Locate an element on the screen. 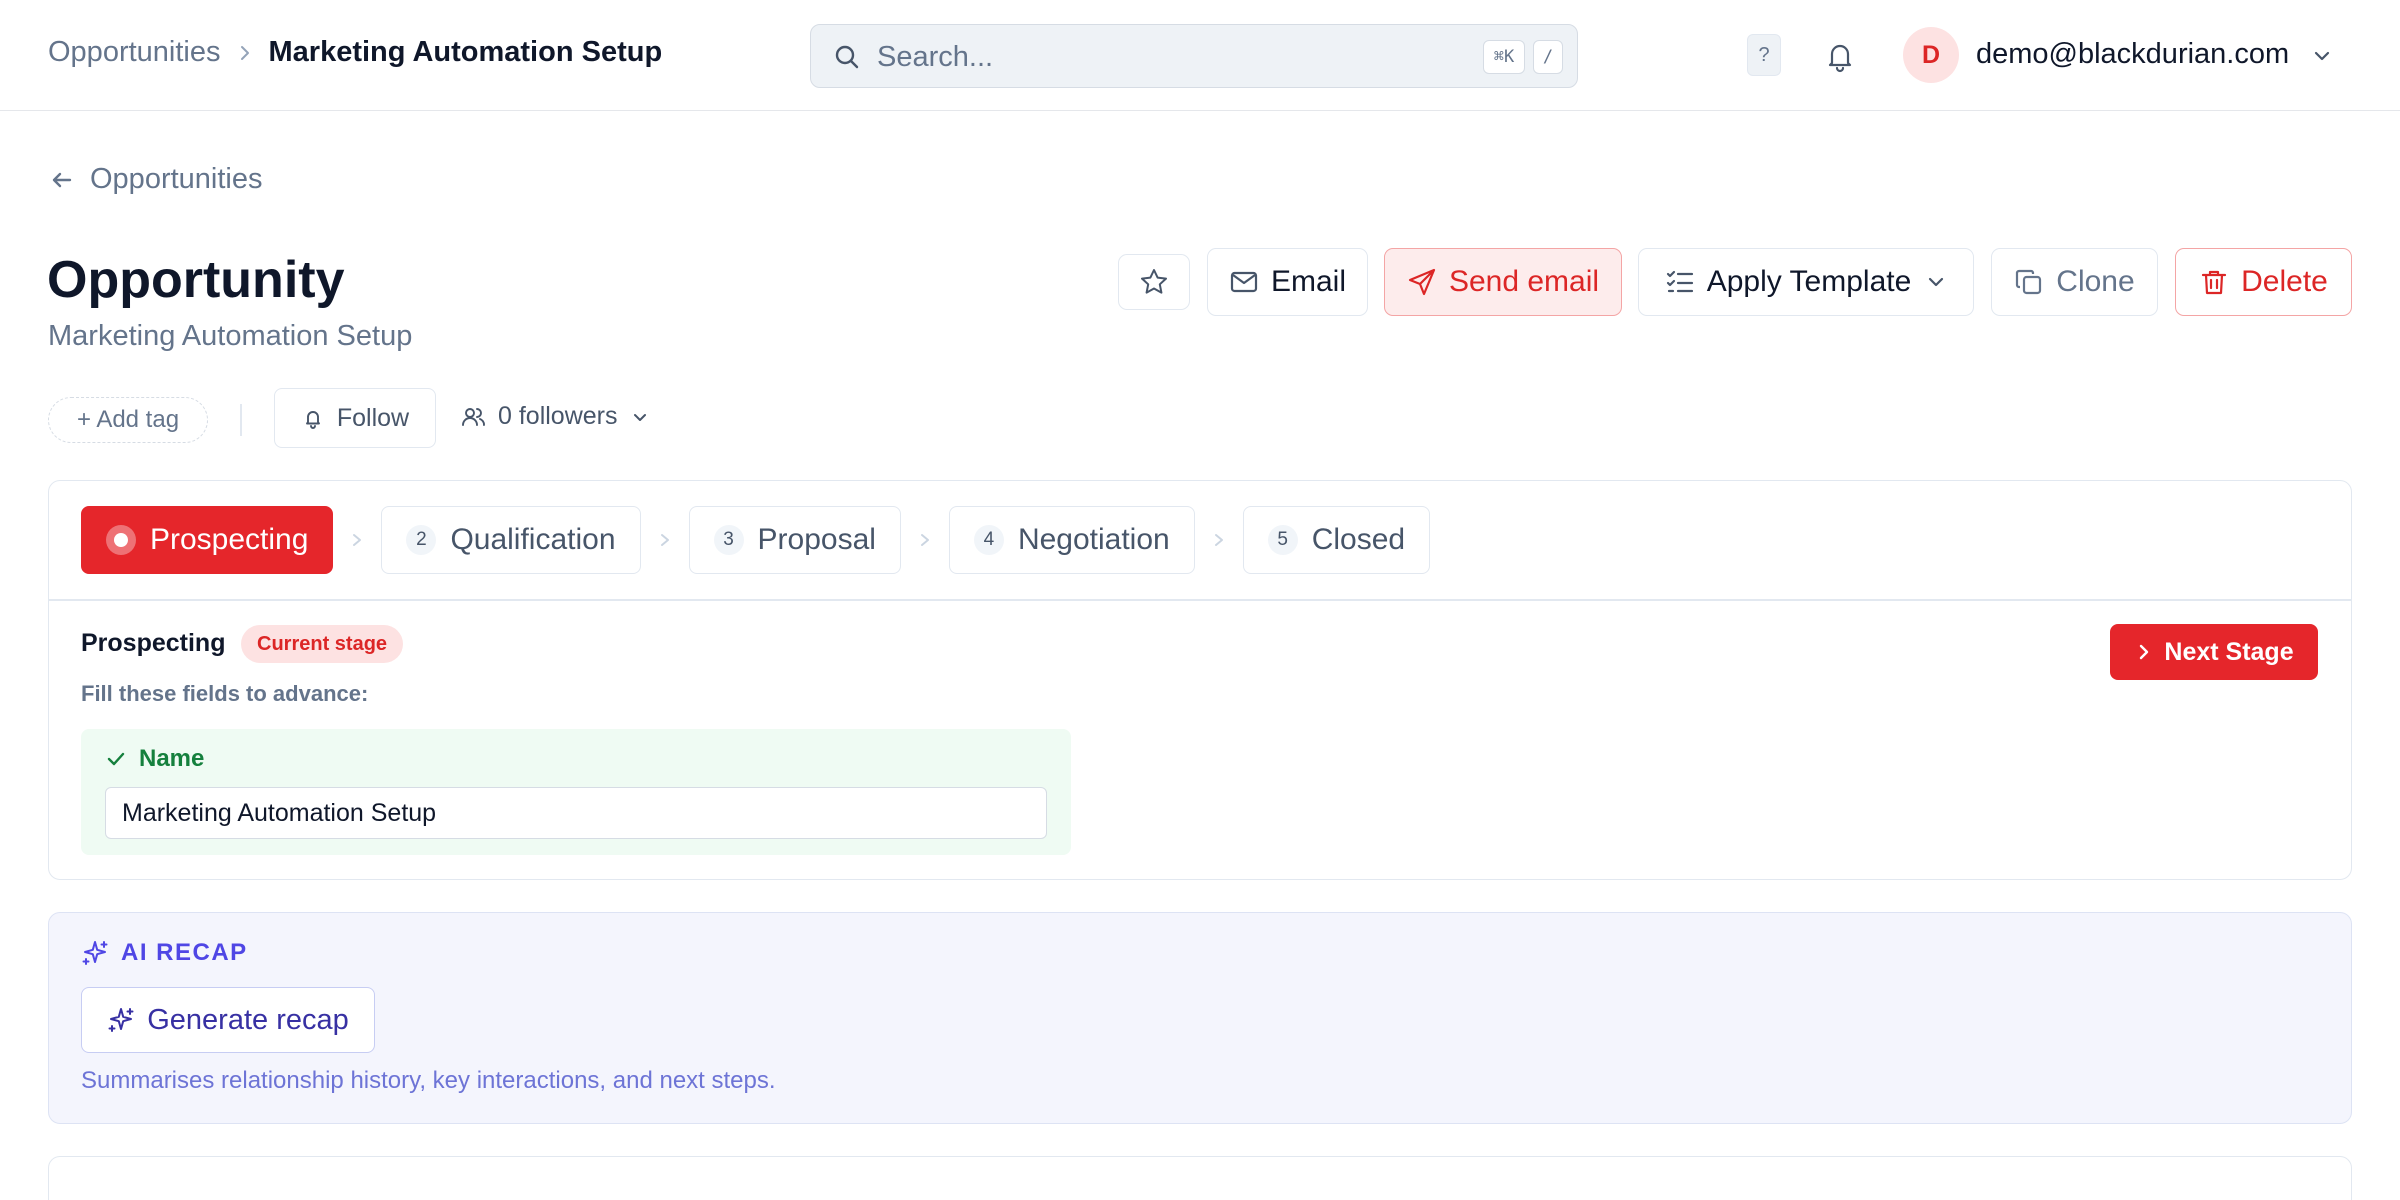  next-stage-button: Next Stage is located at coordinates (2214, 652).